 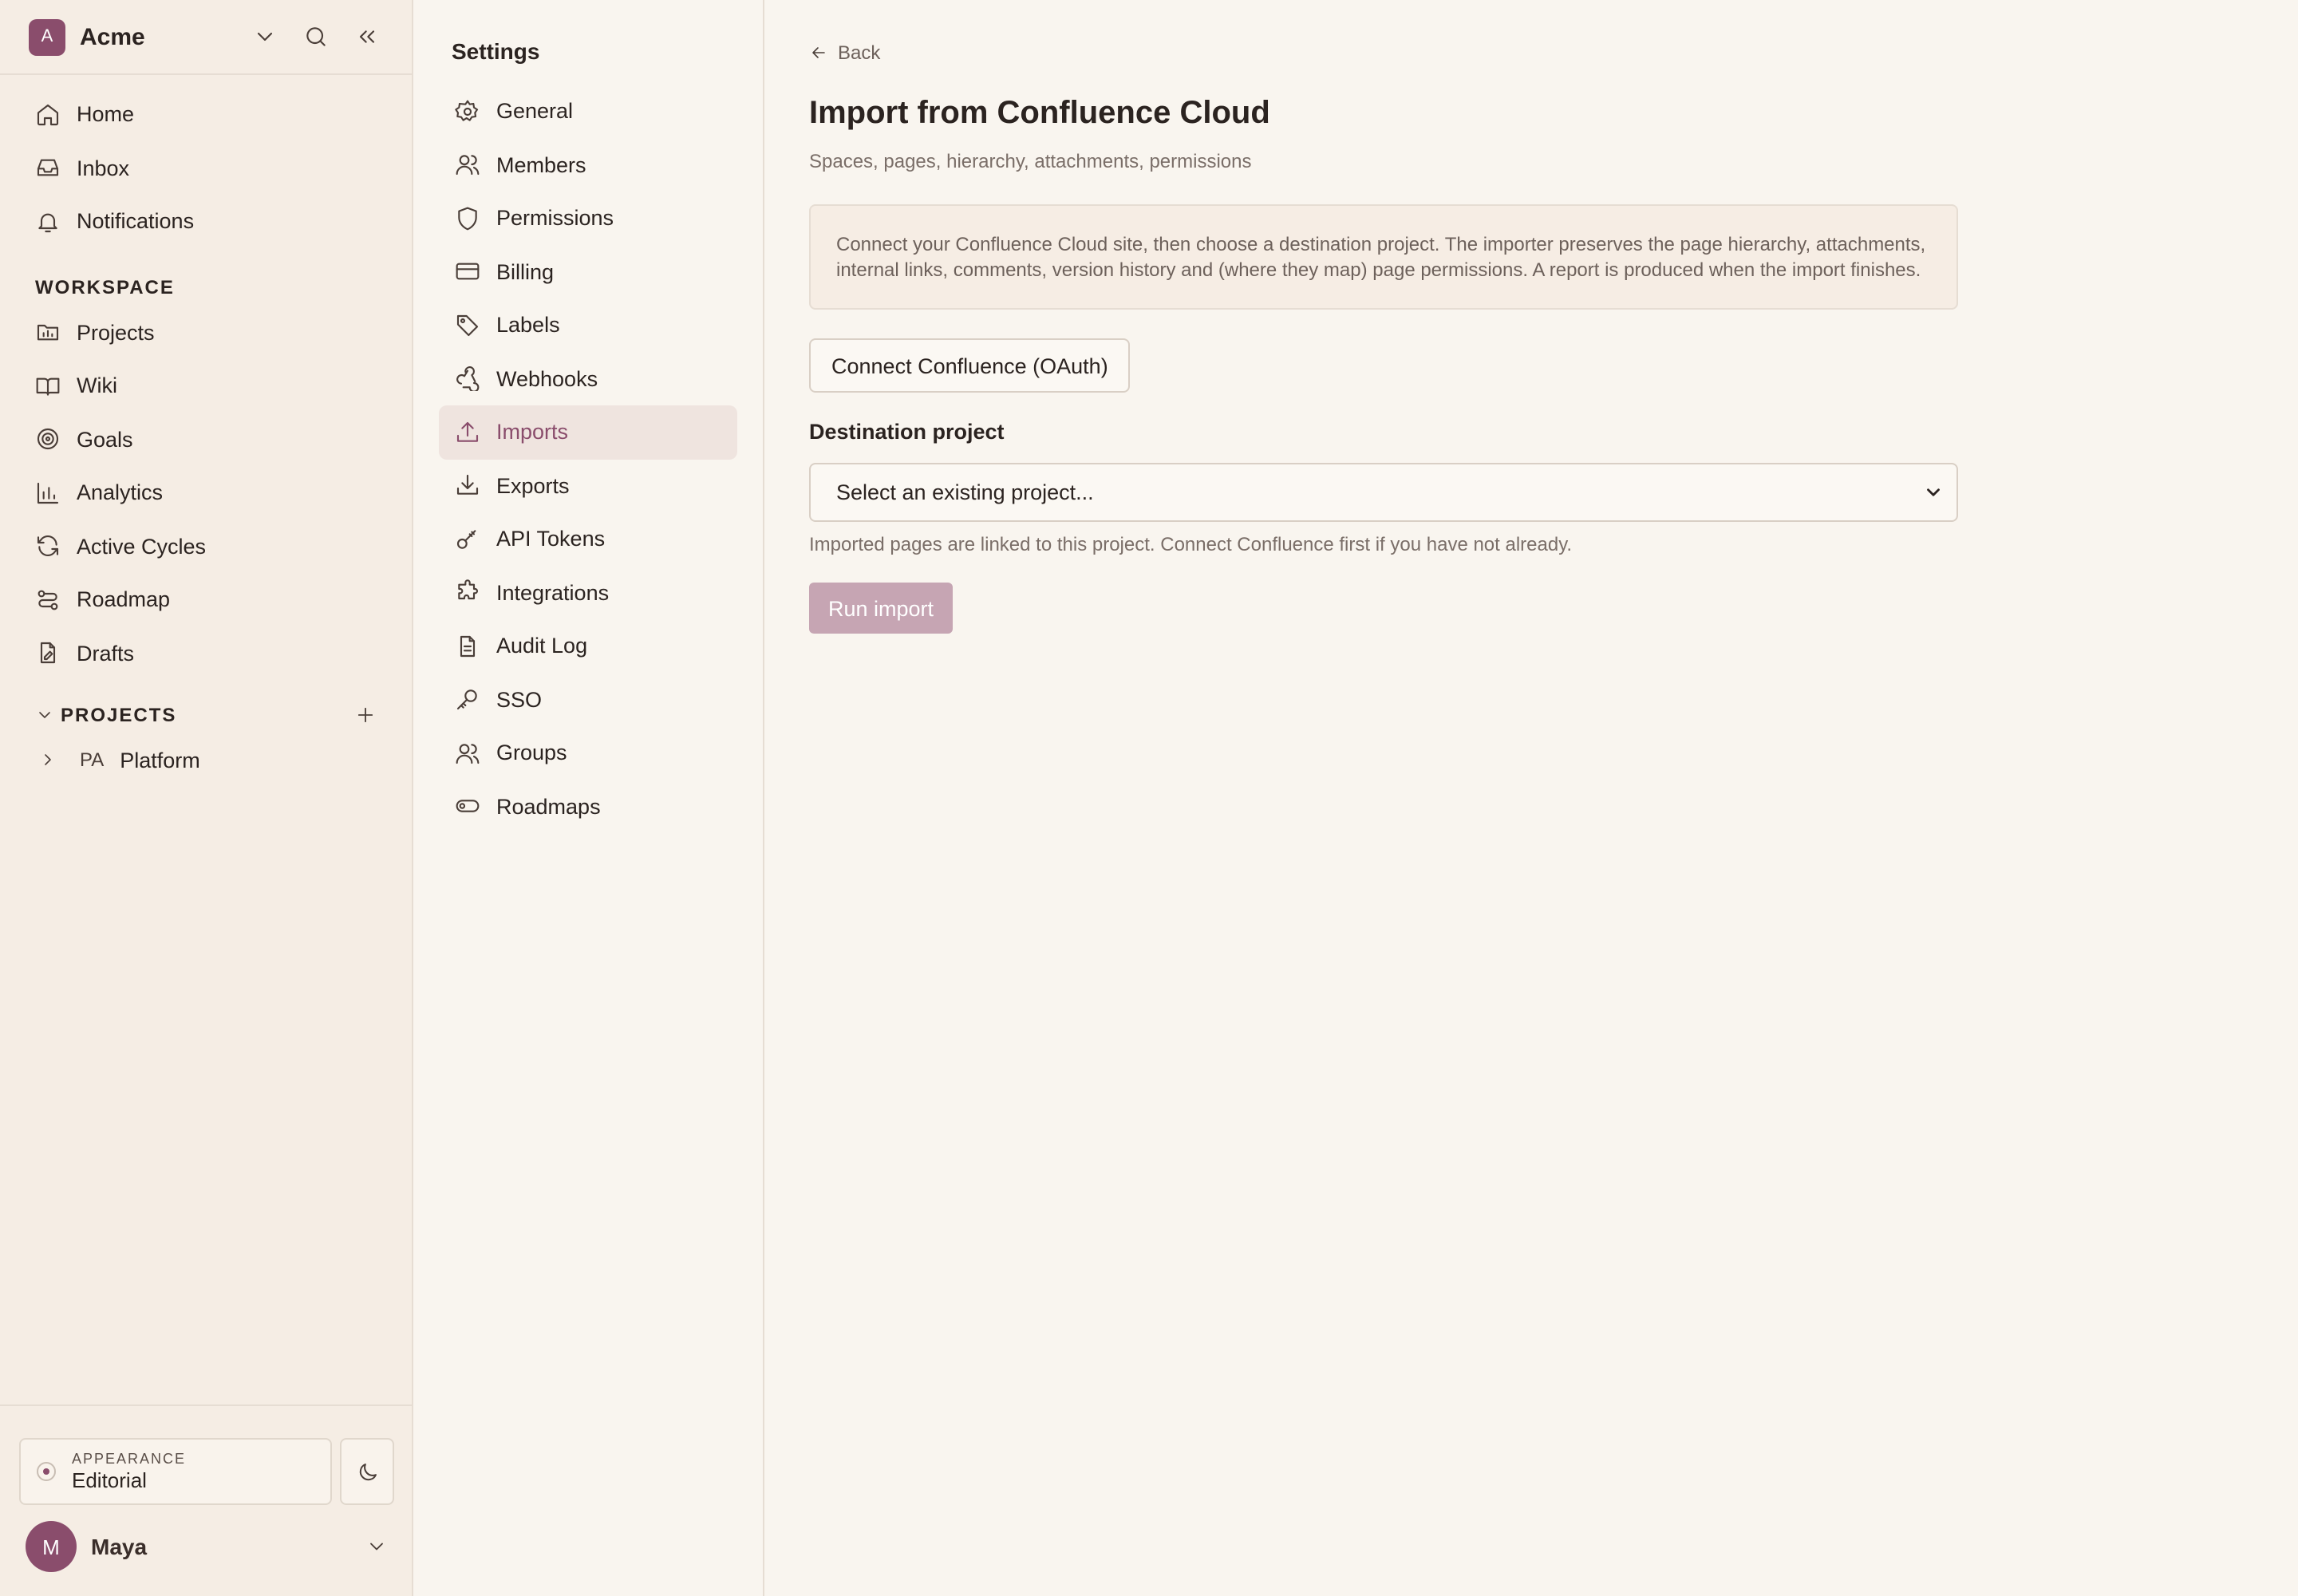 What do you see at coordinates (970, 365) in the screenshot?
I see `connect-confluence-button: Connect Confluence (OAuth)` at bounding box center [970, 365].